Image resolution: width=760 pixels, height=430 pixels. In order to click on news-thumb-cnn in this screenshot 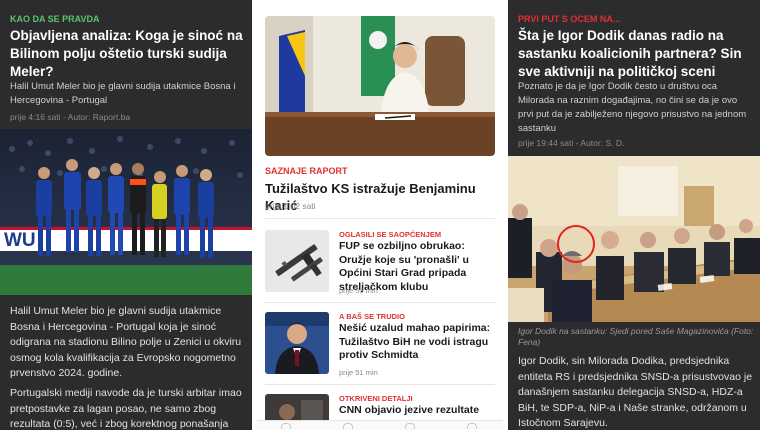, I will do `click(297, 407)`.